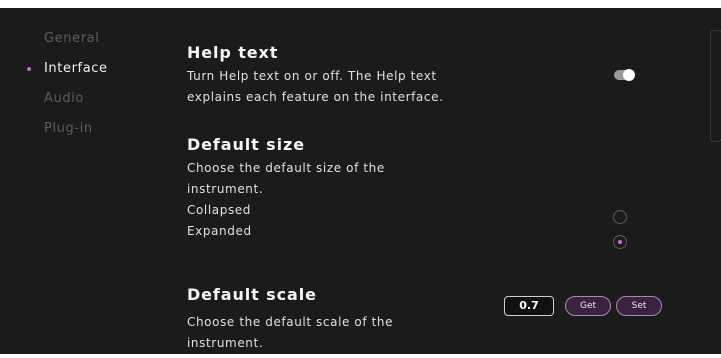 The width and height of the screenshot is (721, 358). Describe the element at coordinates (233, 52) in the screenshot. I see `help-text-title: Help text` at that location.